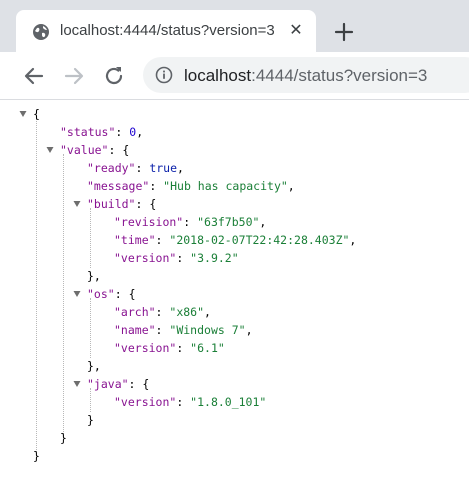 The image size is (469, 501). I want to click on json-line: "build": {, so click(121, 204).